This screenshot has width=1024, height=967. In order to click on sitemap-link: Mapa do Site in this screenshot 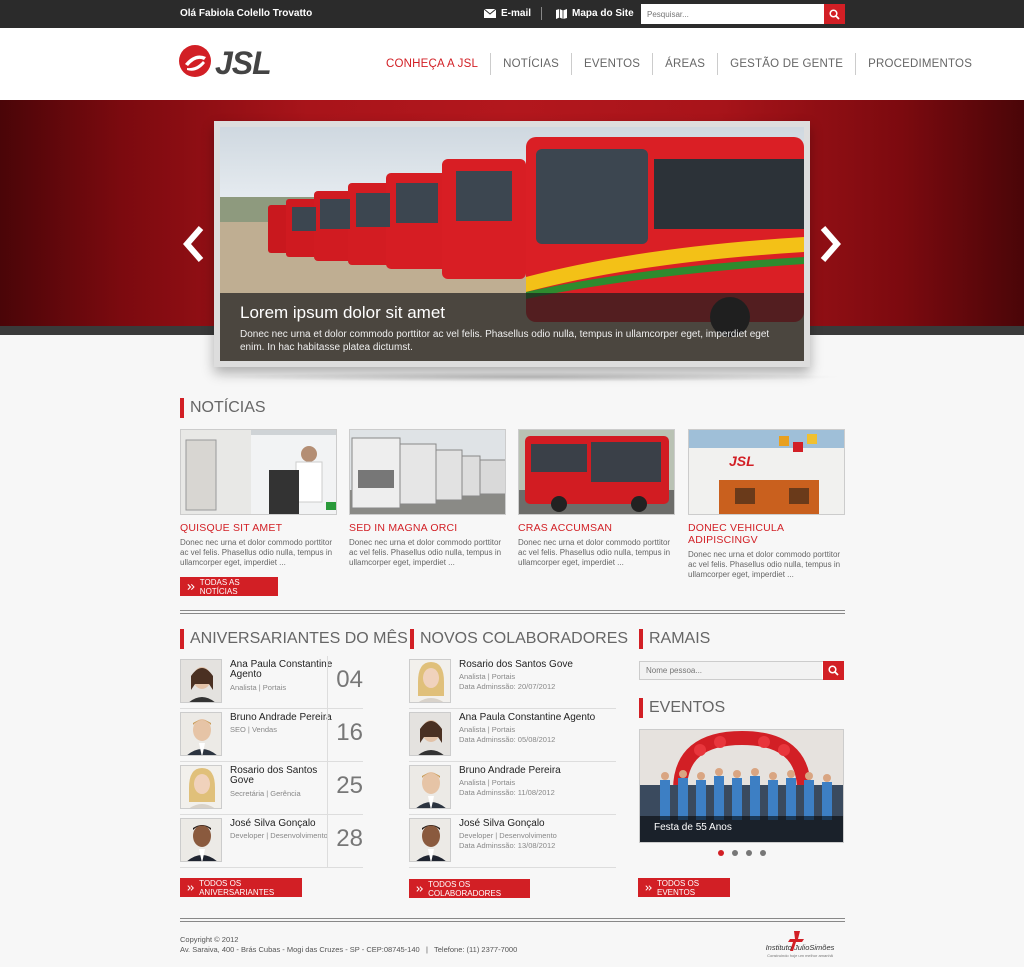, I will do `click(595, 13)`.